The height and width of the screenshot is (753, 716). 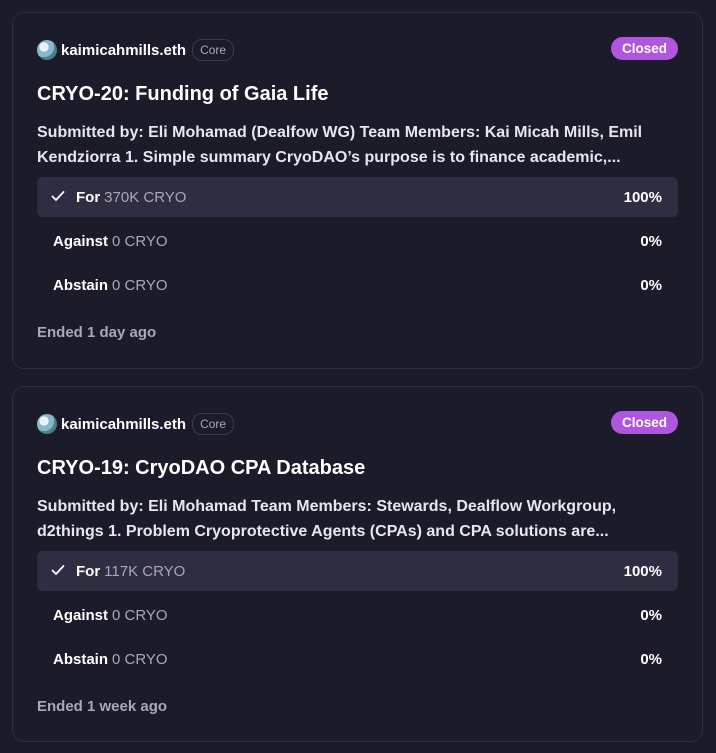 I want to click on proposal-title: CRYO-19: CryoDAO CPA Database, so click(x=201, y=468).